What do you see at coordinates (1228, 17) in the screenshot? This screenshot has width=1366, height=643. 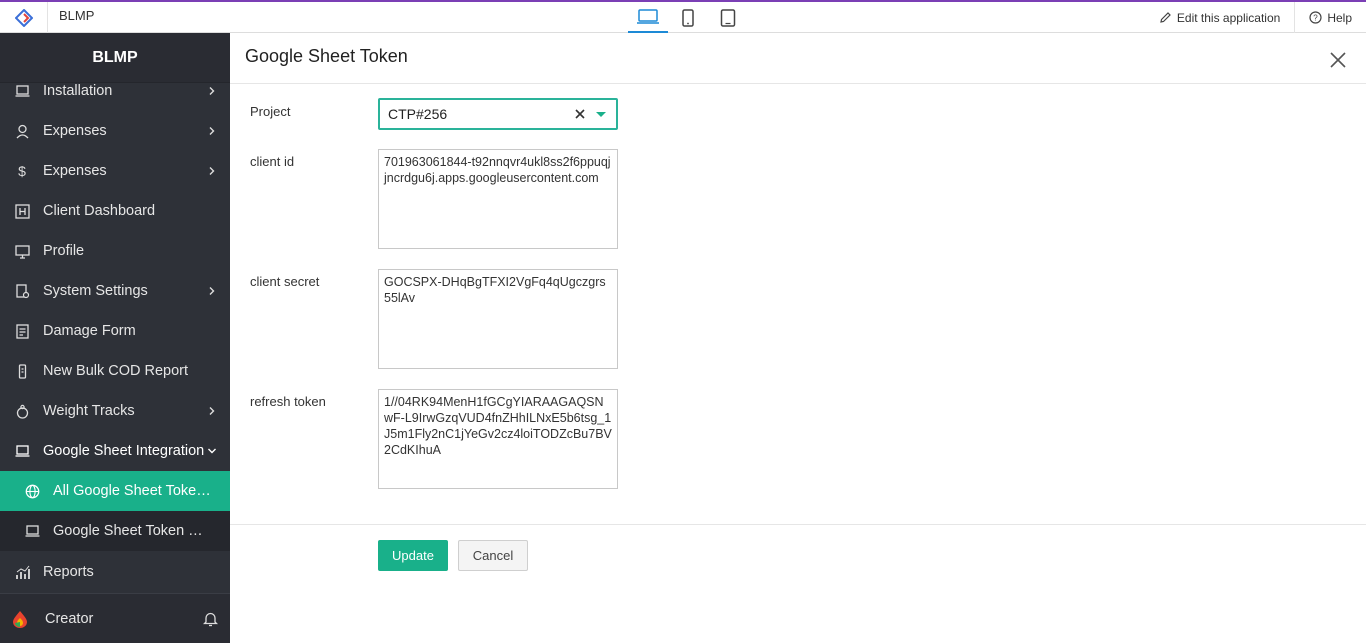 I see `edit-application-label: Edit this application` at bounding box center [1228, 17].